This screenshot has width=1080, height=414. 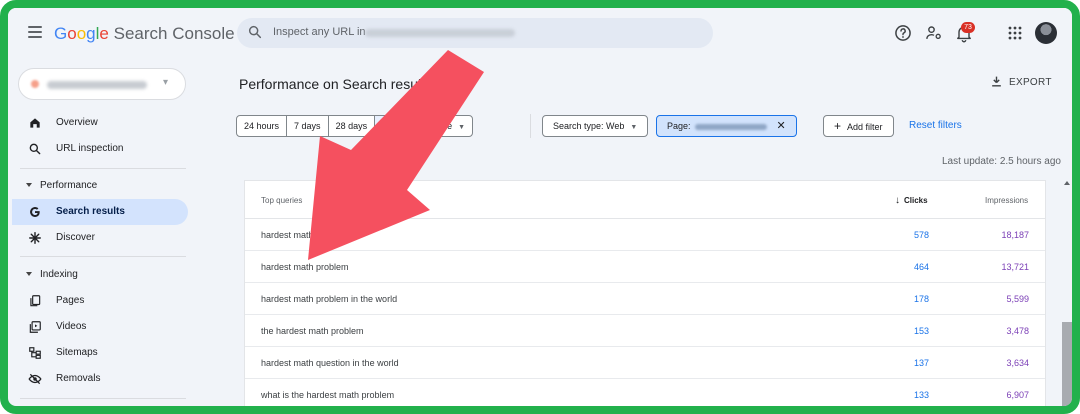 What do you see at coordinates (335, 84) in the screenshot?
I see `page-title: Performance on Search results` at bounding box center [335, 84].